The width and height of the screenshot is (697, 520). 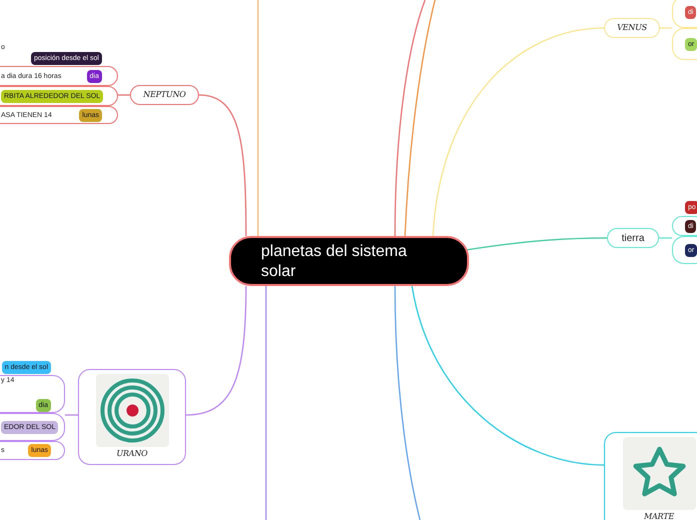 What do you see at coordinates (659, 516) in the screenshot?
I see `topic-label: MARTE` at bounding box center [659, 516].